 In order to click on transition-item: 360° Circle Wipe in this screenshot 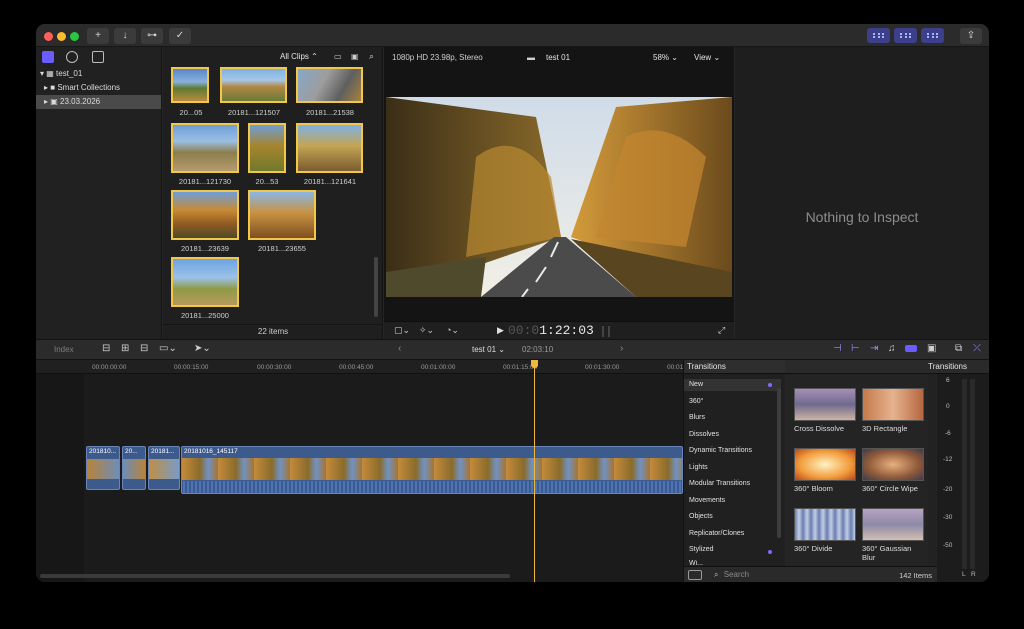, I will do `click(893, 470)`.